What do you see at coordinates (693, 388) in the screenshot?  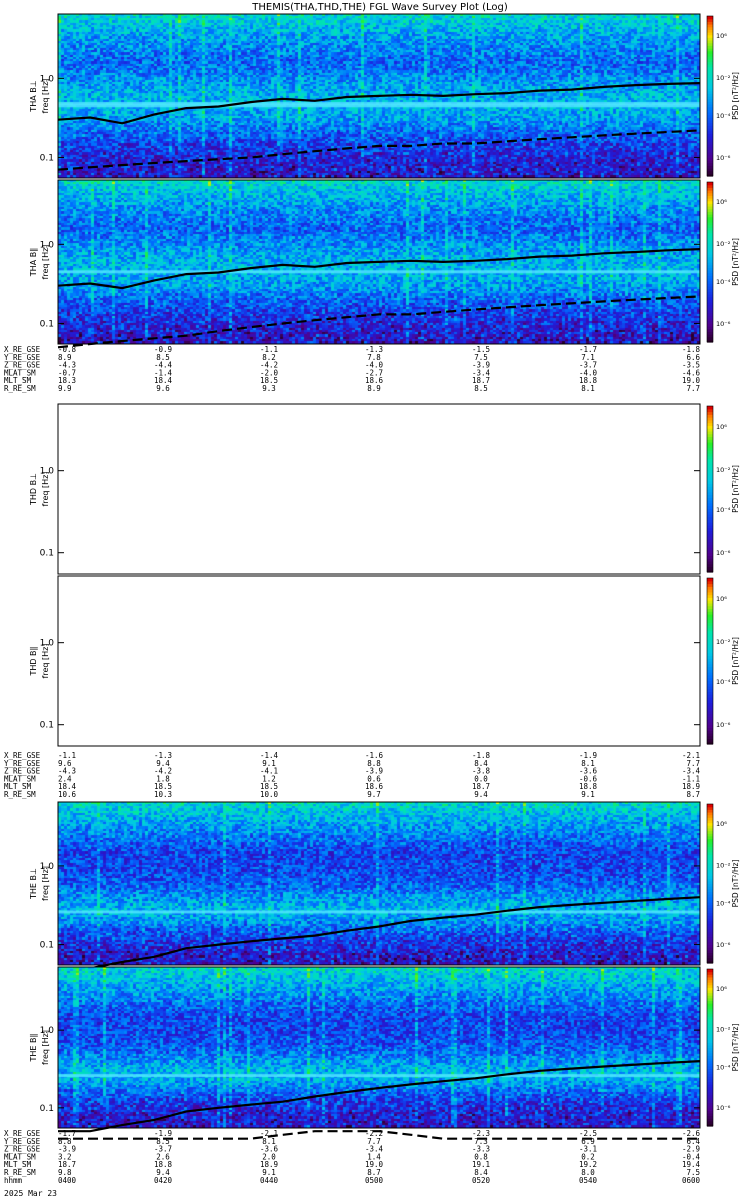 I see `ephemeris-value: 7.7` at bounding box center [693, 388].